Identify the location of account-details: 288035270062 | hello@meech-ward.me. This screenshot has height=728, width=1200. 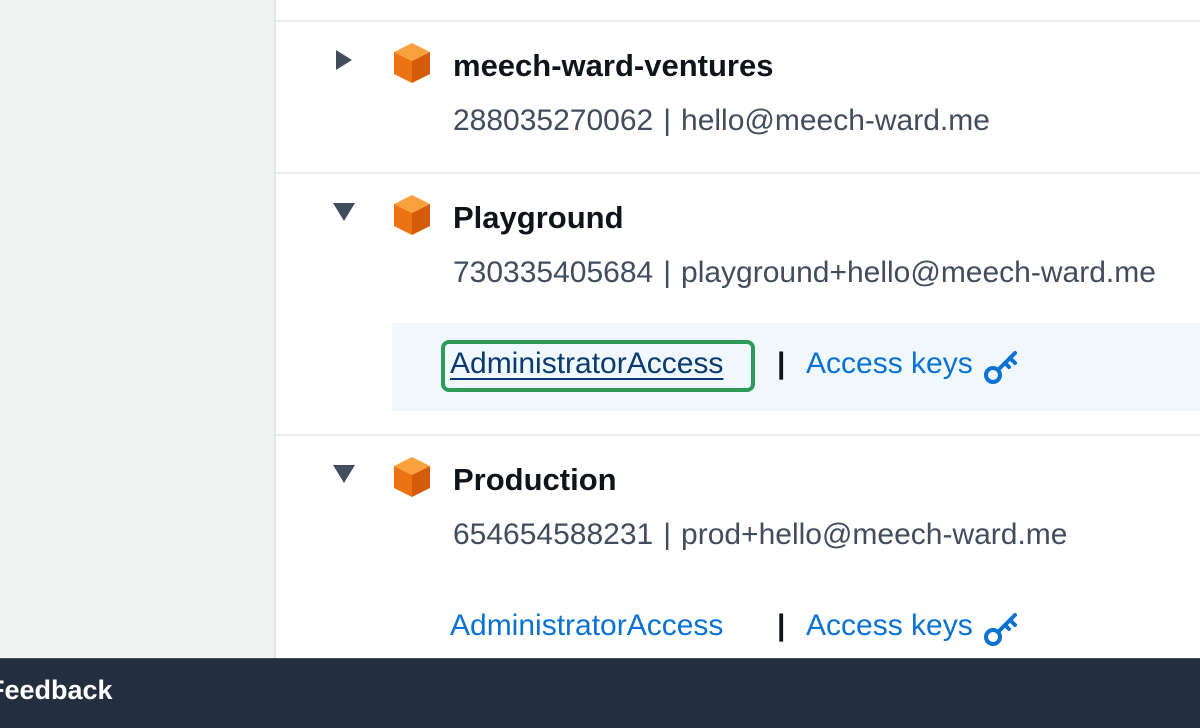
(721, 121).